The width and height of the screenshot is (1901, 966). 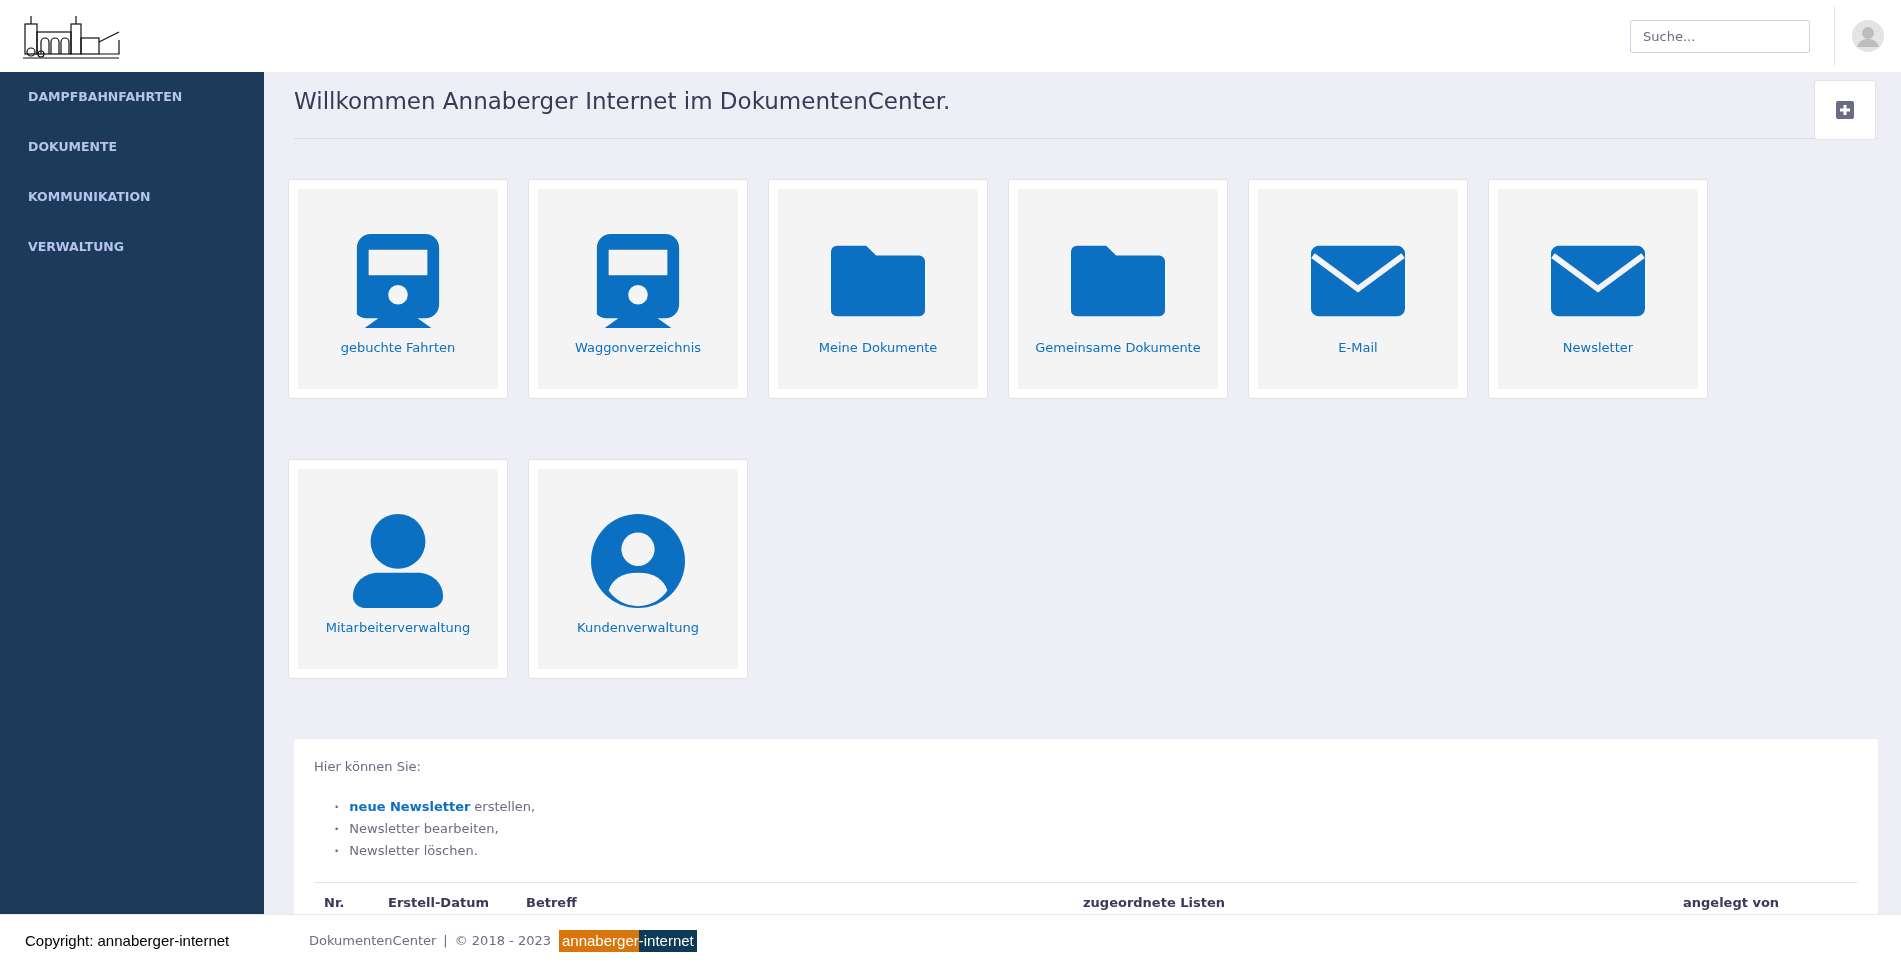 I want to click on tile-card: Gemeinsame Dokumente, so click(x=1118, y=289).